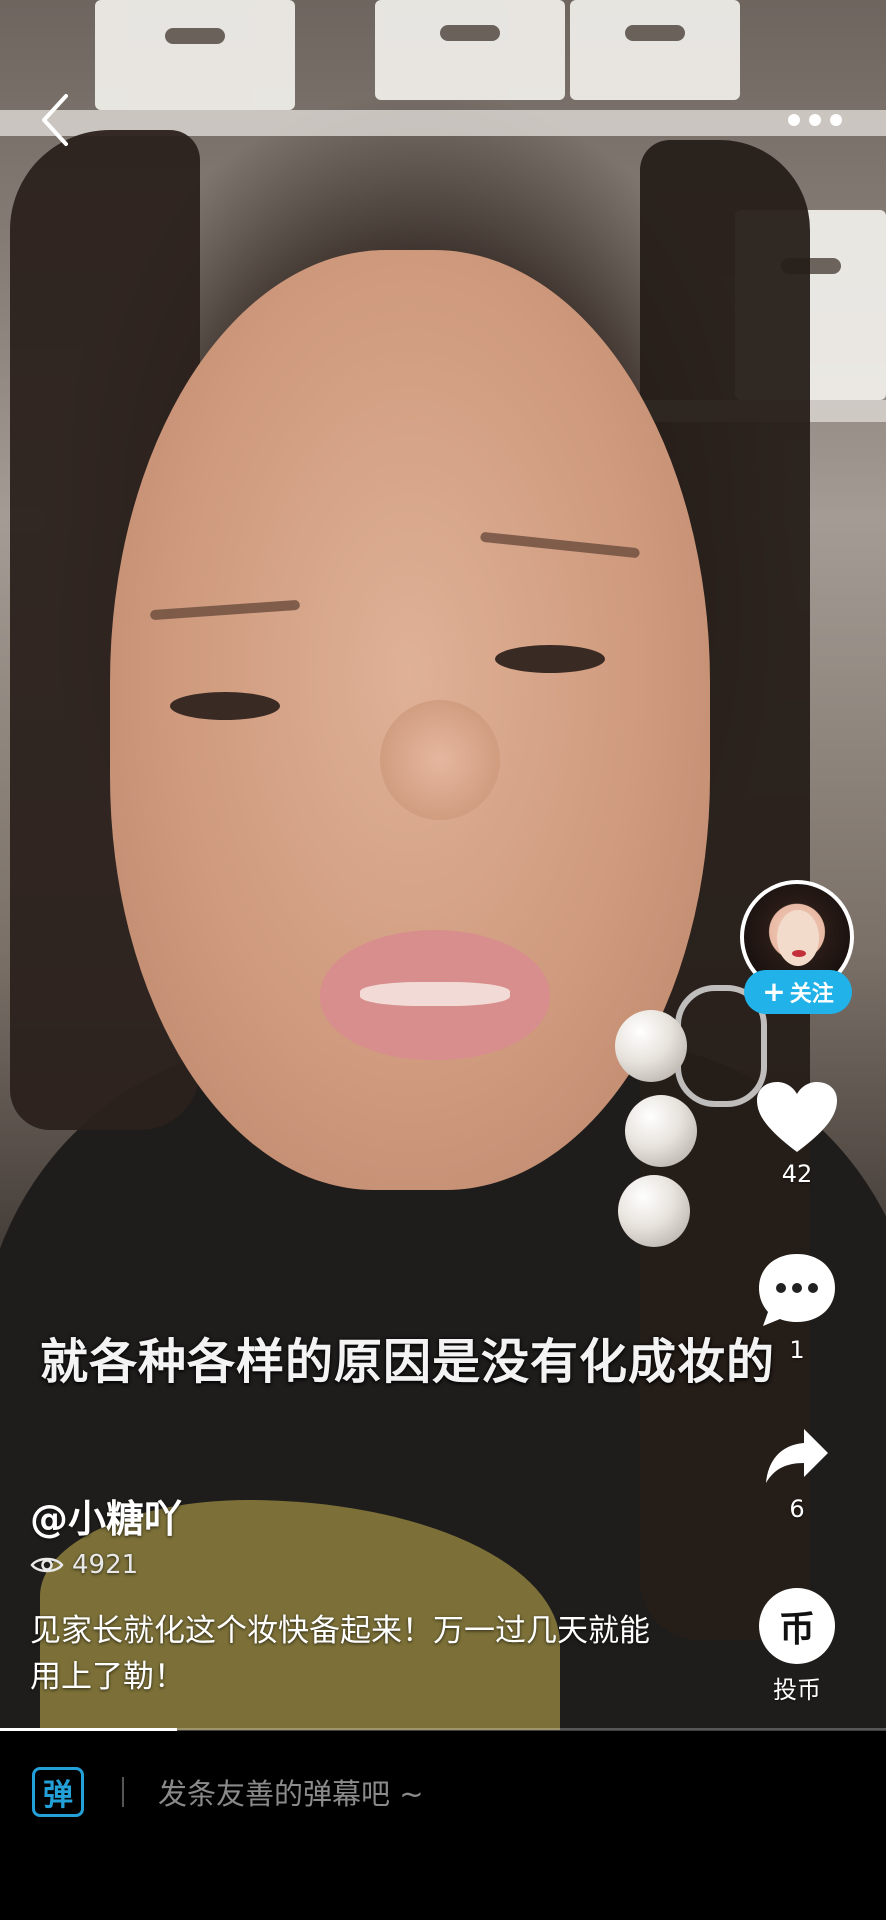 The height and width of the screenshot is (1920, 886). What do you see at coordinates (47, 1565) in the screenshot?
I see `eye-icon` at bounding box center [47, 1565].